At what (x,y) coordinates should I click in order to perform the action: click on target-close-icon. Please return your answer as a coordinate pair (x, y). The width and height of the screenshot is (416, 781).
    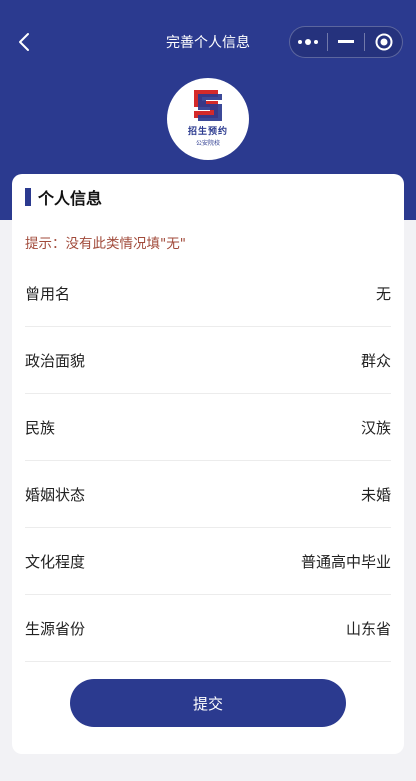
    Looking at the image, I should click on (384, 42).